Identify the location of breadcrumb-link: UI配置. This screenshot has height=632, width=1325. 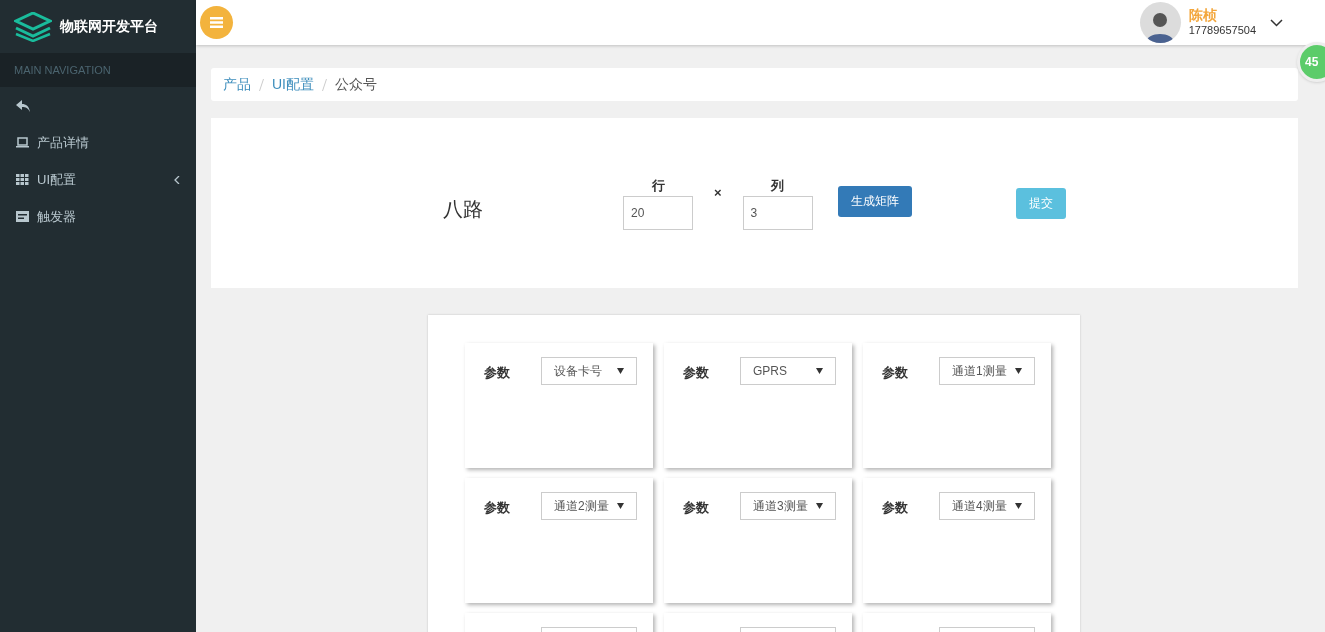
(293, 84).